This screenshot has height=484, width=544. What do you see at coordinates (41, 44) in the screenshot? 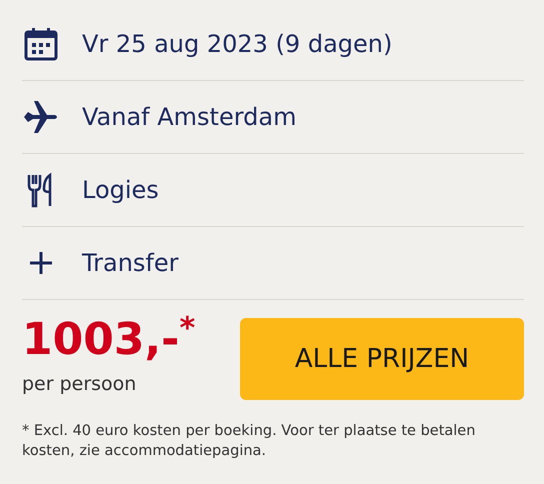
I see `calendar-icon` at bounding box center [41, 44].